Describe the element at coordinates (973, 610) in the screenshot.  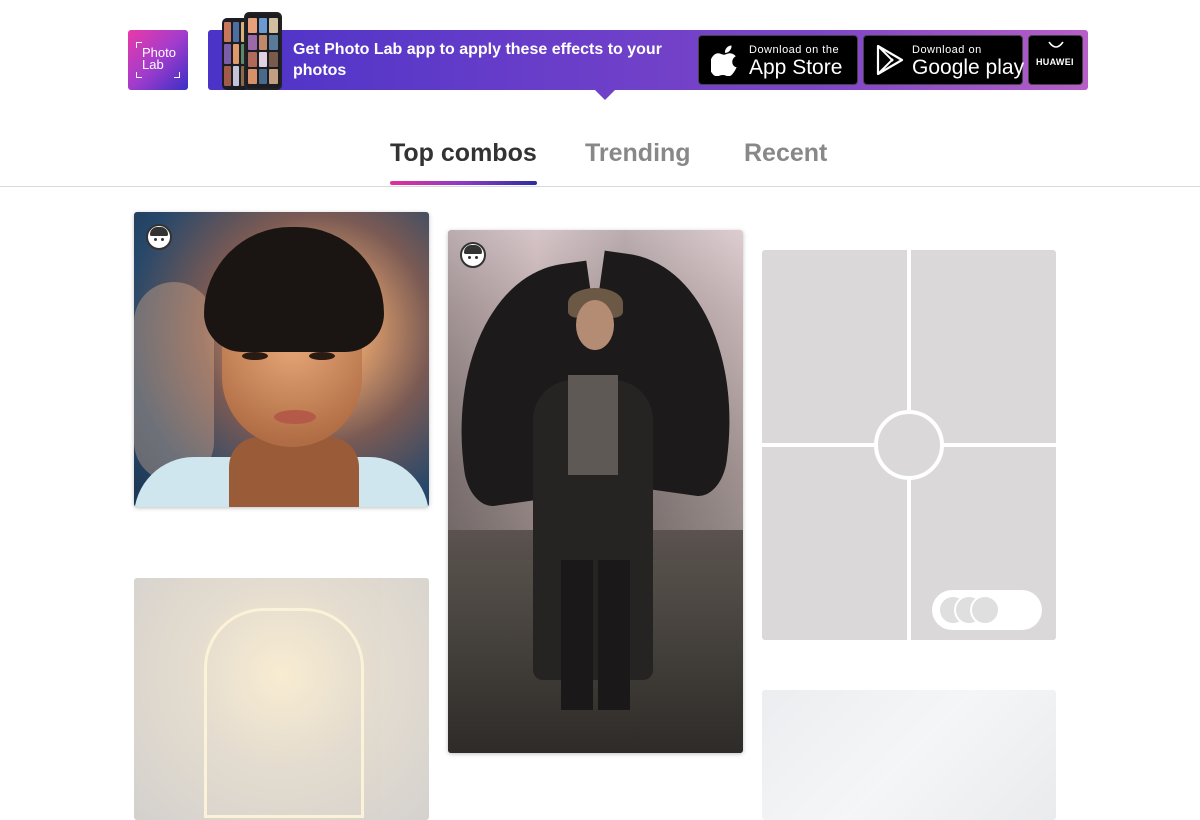
I see `collage-thumbnails` at that location.